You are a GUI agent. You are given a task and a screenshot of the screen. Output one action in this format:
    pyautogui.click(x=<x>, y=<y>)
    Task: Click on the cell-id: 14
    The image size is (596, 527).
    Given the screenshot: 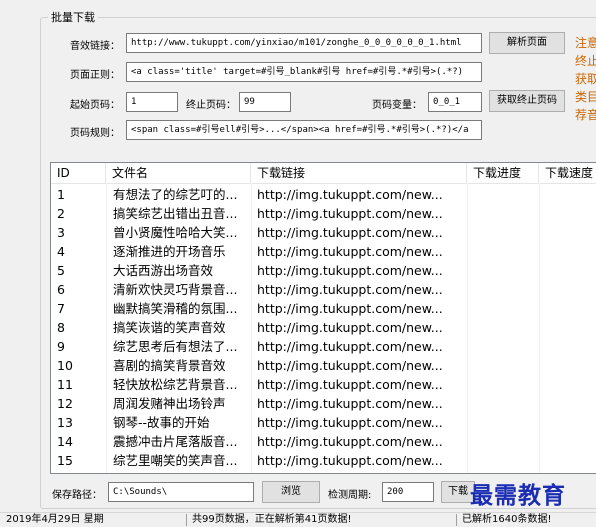 What is the action you would take?
    pyautogui.click(x=65, y=441)
    